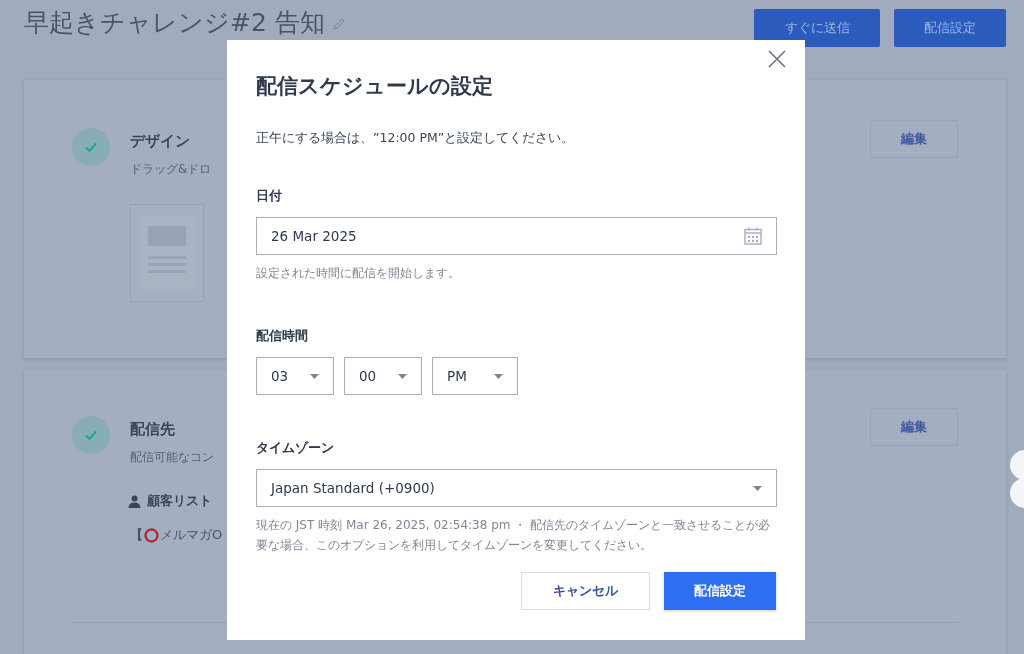 This screenshot has width=1024, height=654. I want to click on section-description: ドラッグ&ドロ, so click(171, 169).